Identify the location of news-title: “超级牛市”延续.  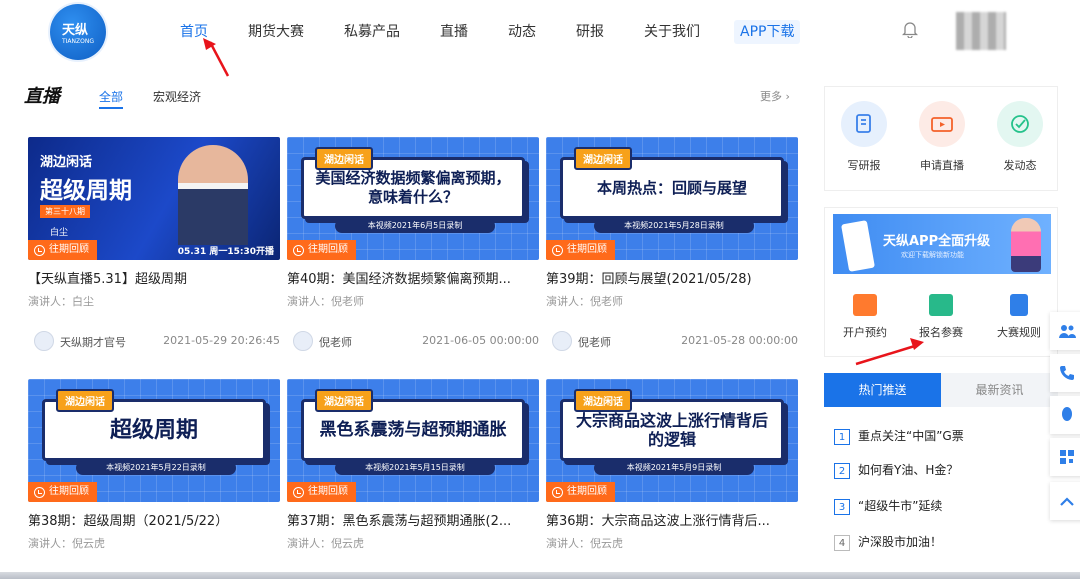
(900, 506).